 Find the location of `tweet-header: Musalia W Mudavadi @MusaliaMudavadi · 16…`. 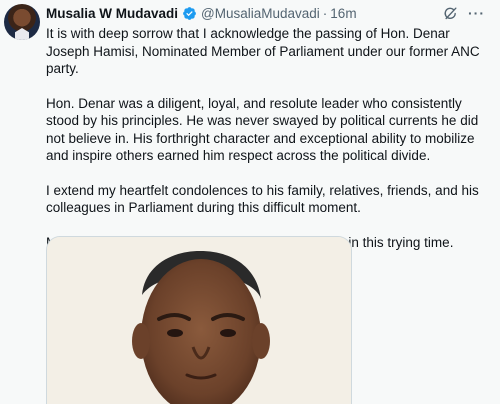

tweet-header: Musalia W Mudavadi @MusaliaMudavadi · 16… is located at coordinates (201, 13).